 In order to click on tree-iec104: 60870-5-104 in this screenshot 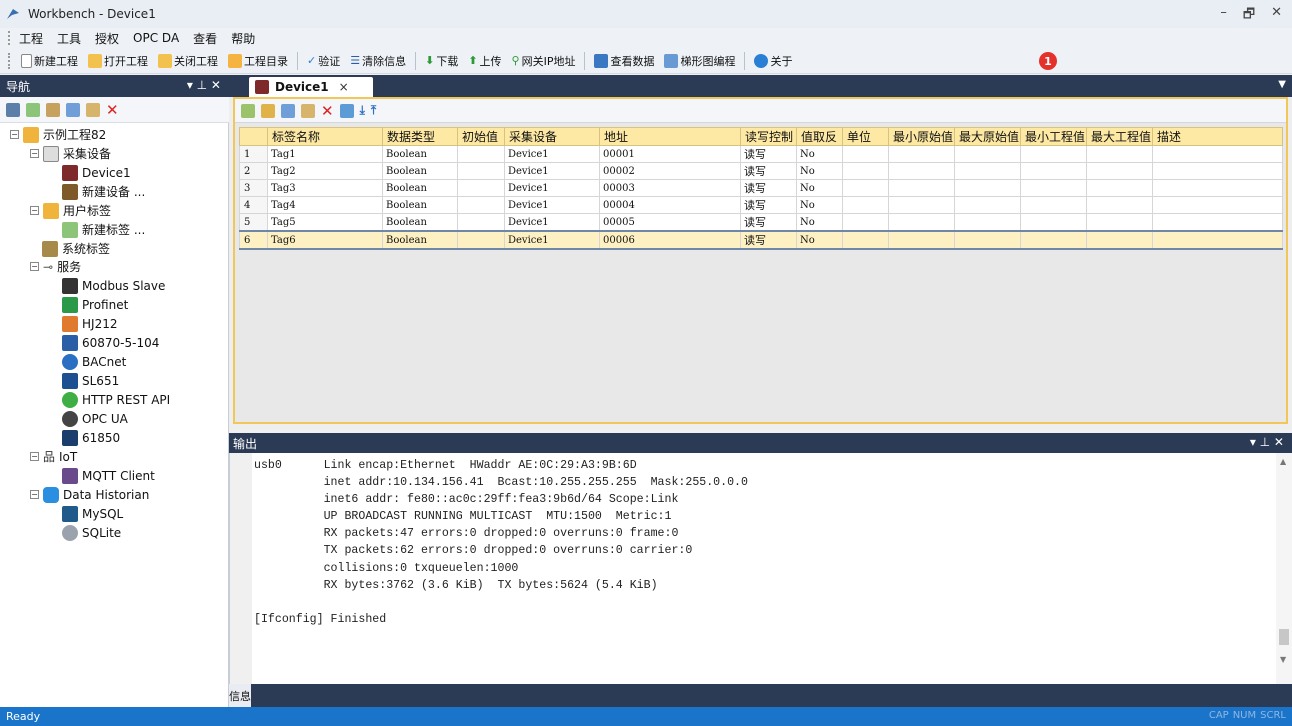, I will do `click(110, 342)`.